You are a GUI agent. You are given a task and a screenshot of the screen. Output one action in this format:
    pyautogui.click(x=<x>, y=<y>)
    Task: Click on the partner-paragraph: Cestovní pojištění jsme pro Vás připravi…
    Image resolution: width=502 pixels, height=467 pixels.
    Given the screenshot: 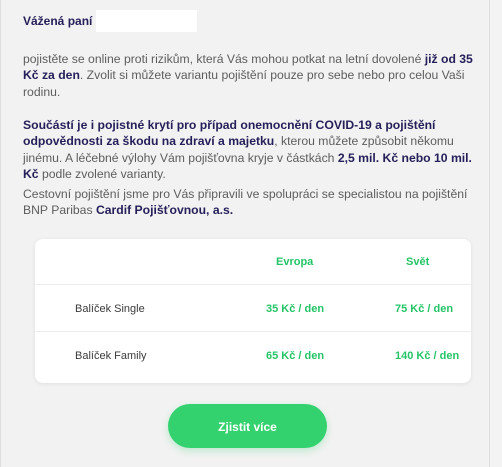 What is the action you would take?
    pyautogui.click(x=250, y=202)
    